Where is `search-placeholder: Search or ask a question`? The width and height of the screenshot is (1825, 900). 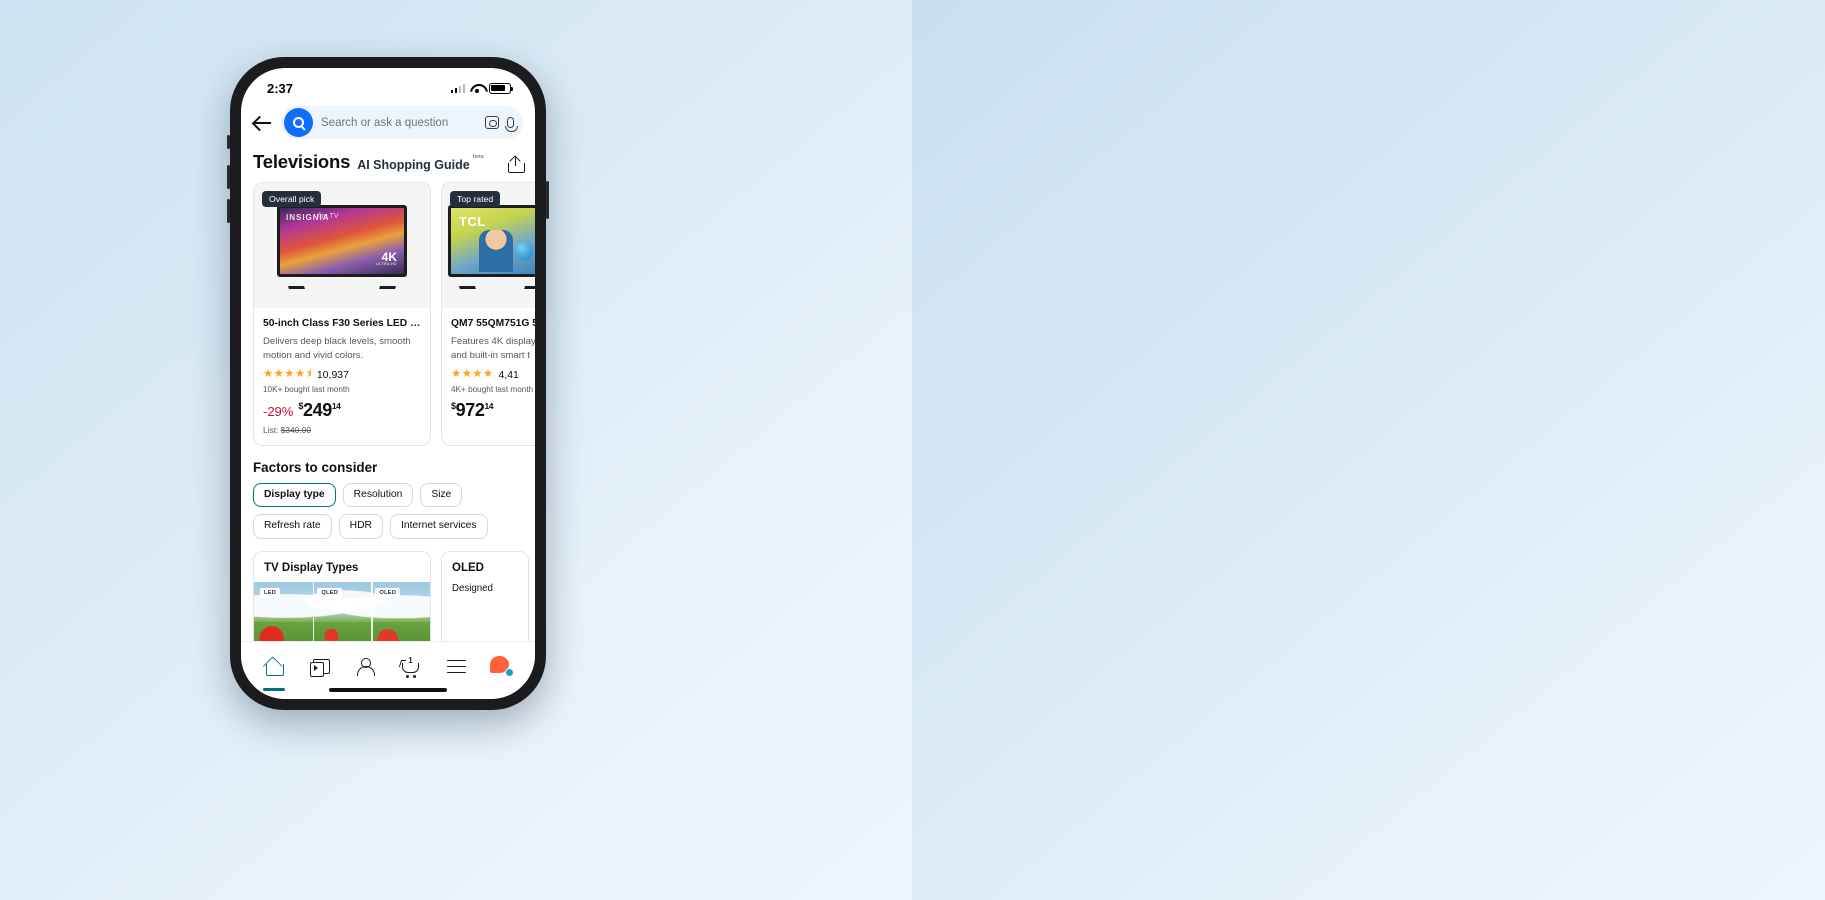
search-placeholder: Search or ask a question is located at coordinates (385, 122).